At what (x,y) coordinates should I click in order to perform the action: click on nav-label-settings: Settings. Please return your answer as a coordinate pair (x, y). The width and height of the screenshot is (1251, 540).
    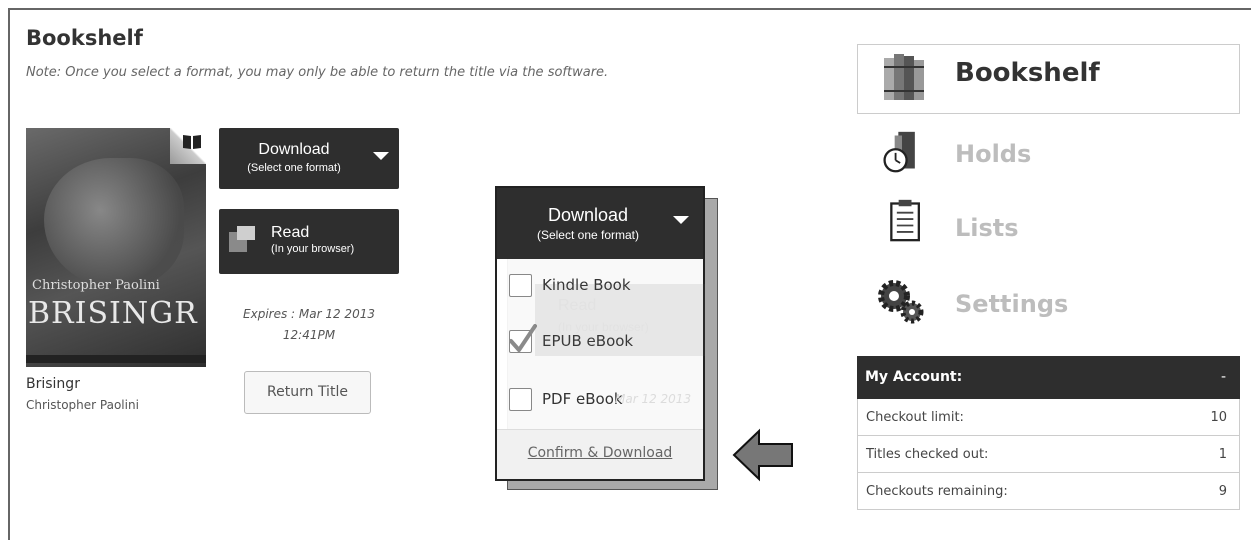
    Looking at the image, I should click on (1011, 304).